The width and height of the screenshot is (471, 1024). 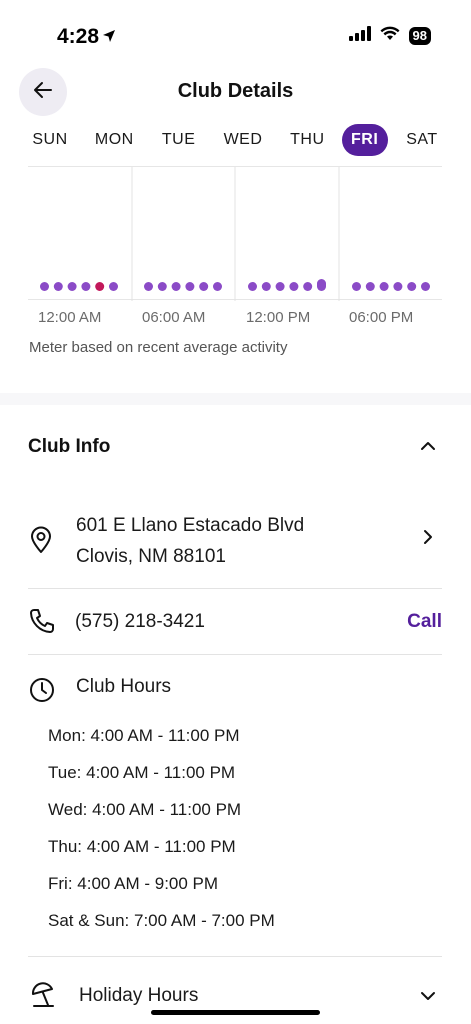 I want to click on club-info-title: Club Info, so click(x=69, y=446).